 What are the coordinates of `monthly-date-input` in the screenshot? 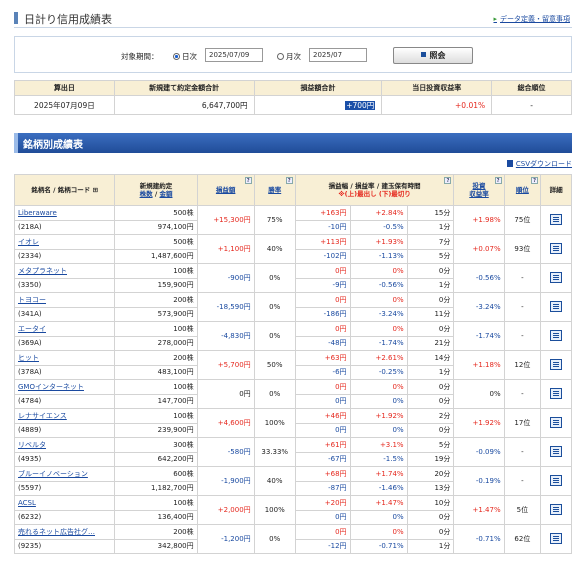 It's located at (338, 55).